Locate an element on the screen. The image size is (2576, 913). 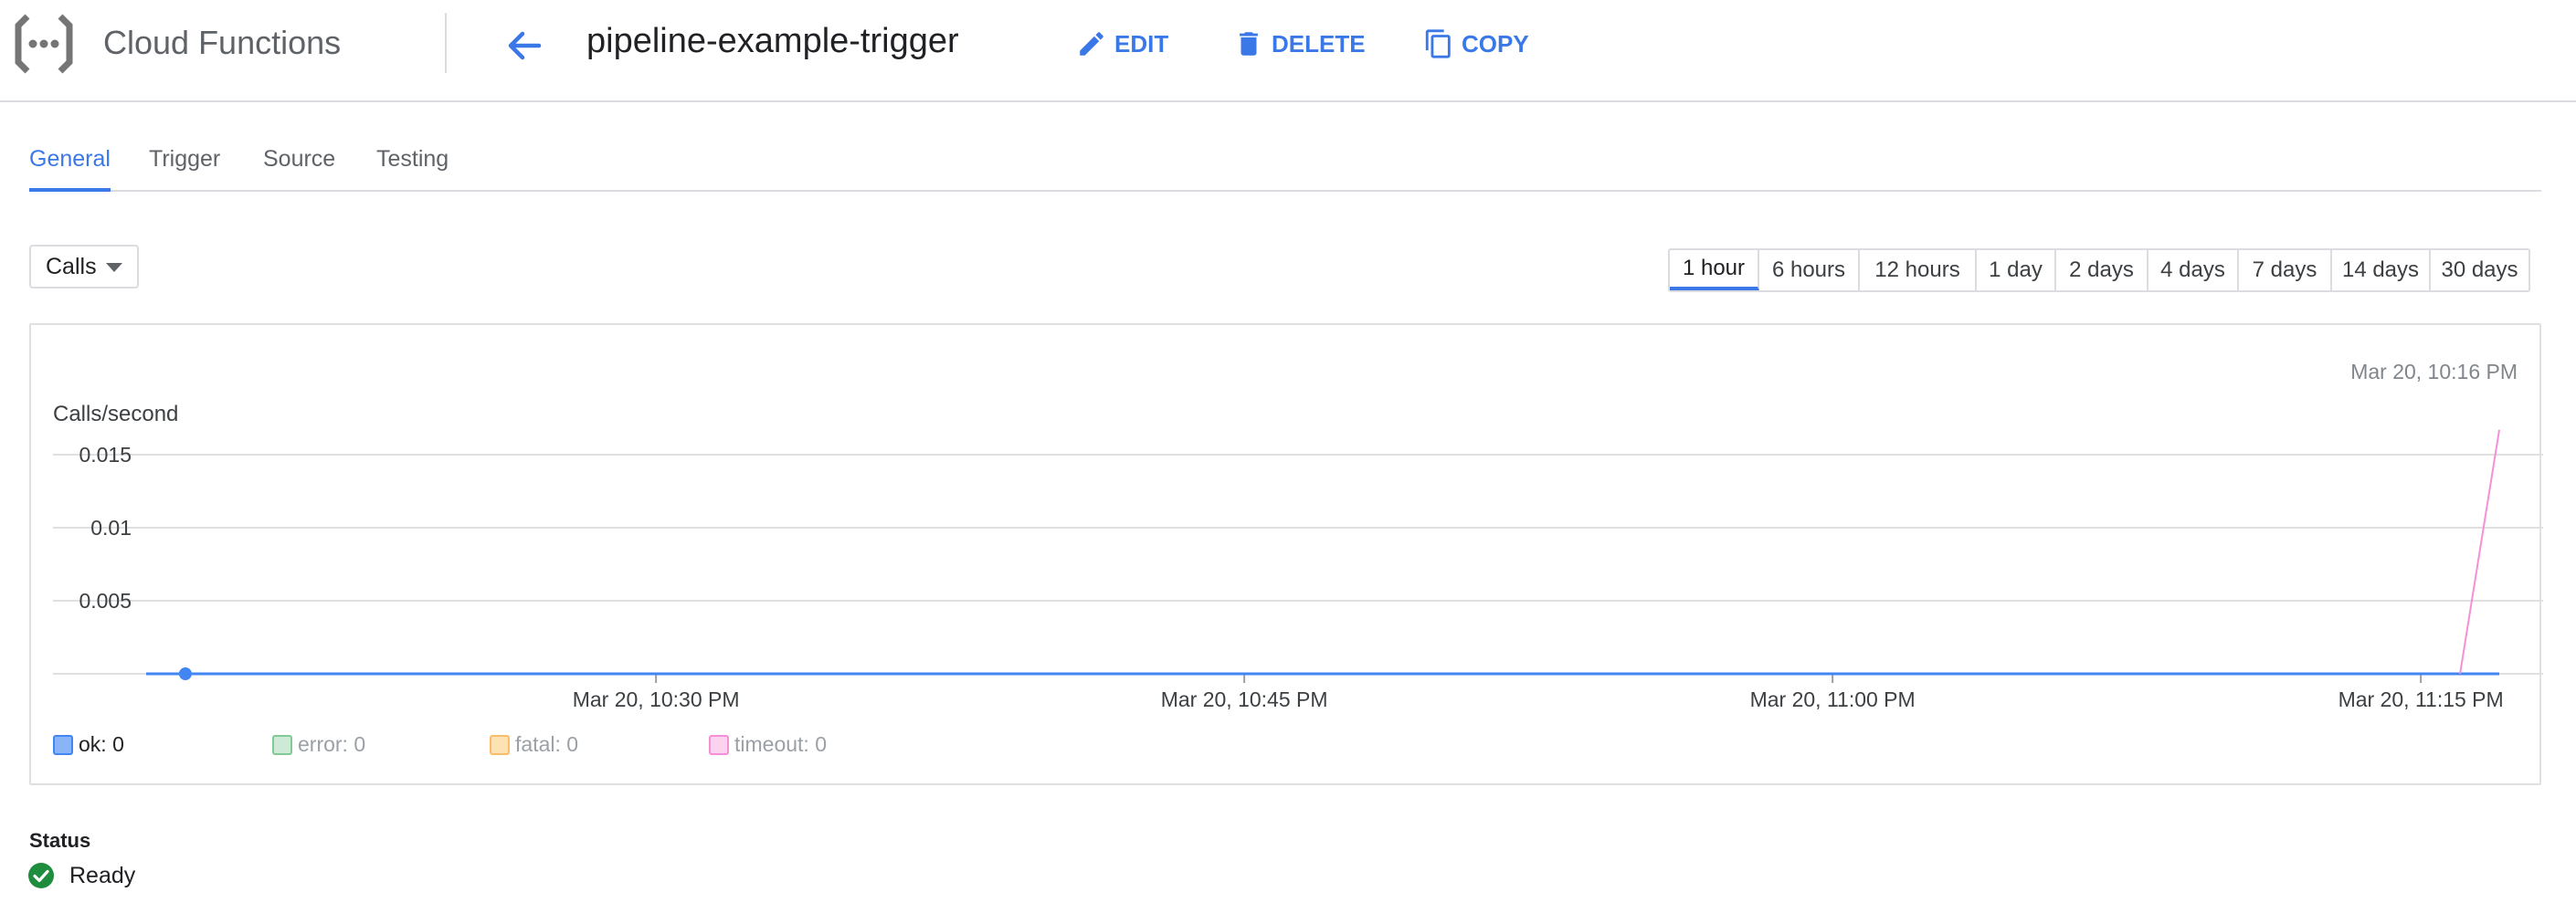
copy-icon is located at coordinates (1438, 43).